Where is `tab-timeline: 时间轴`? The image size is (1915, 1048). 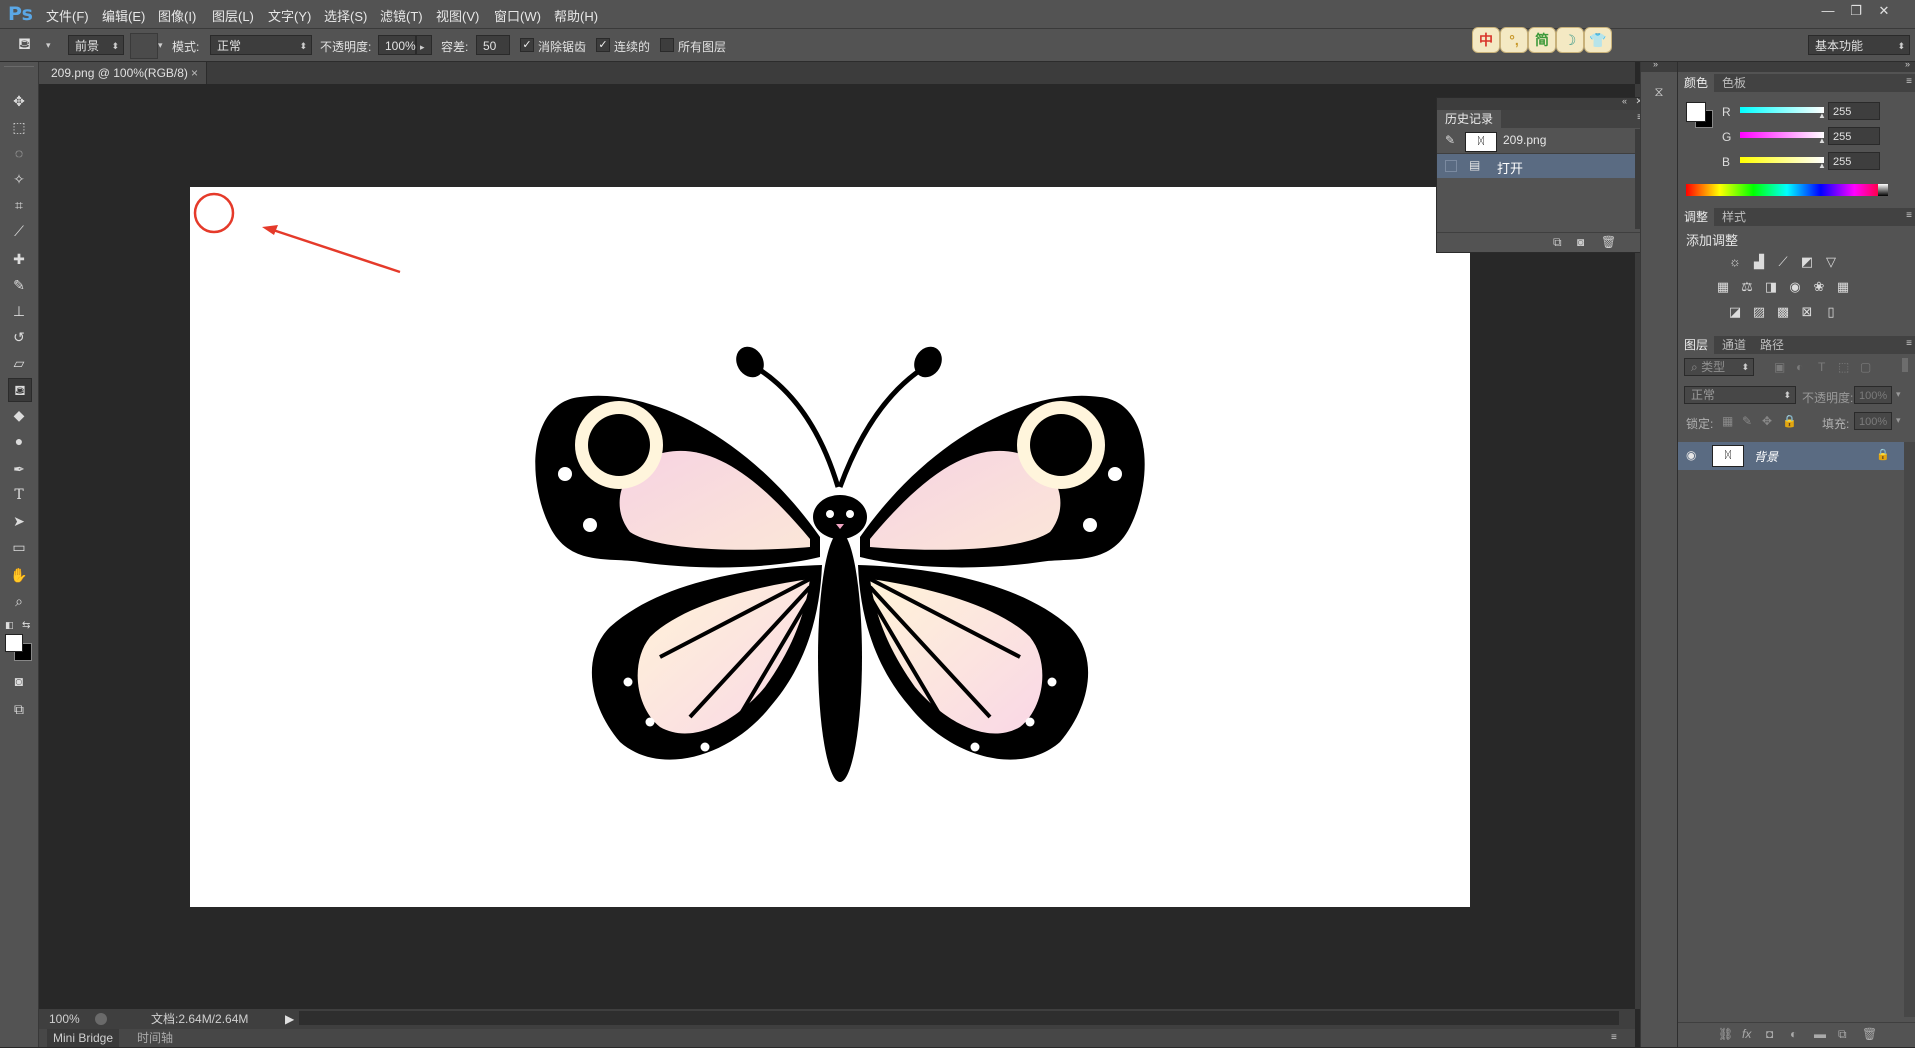 tab-timeline: 时间轴 is located at coordinates (155, 1038).